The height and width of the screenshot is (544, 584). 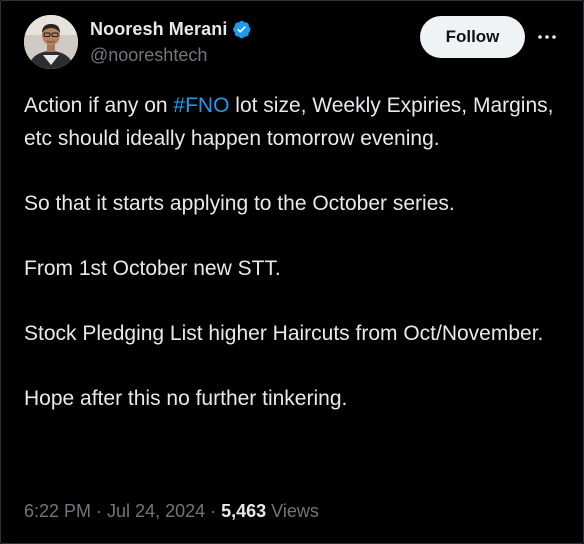 I want to click on avatar-image, so click(x=51, y=42).